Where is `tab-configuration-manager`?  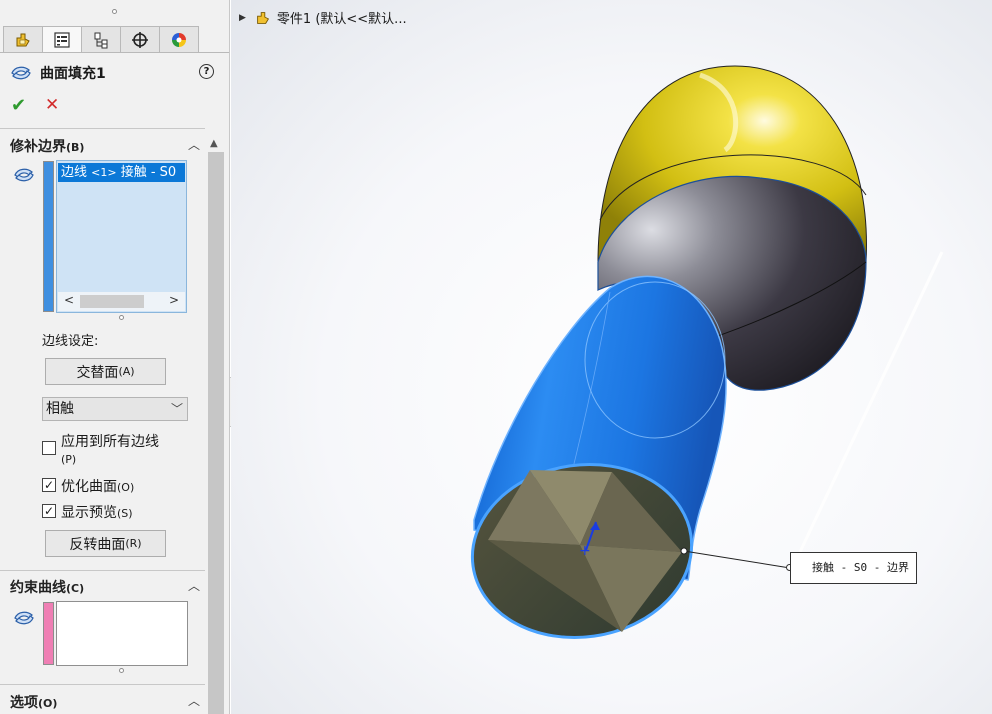
tab-configuration-manager is located at coordinates (101, 39).